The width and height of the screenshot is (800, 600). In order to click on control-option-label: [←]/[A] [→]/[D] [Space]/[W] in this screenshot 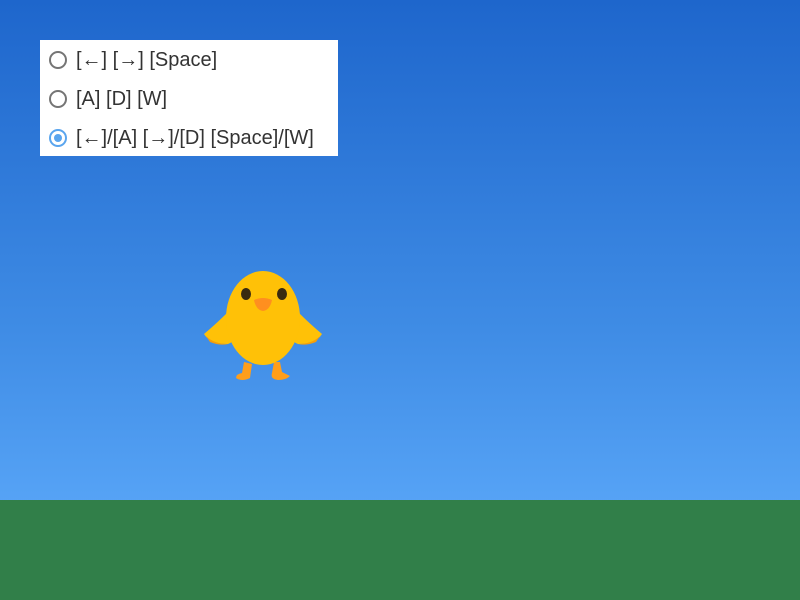, I will do `click(195, 137)`.